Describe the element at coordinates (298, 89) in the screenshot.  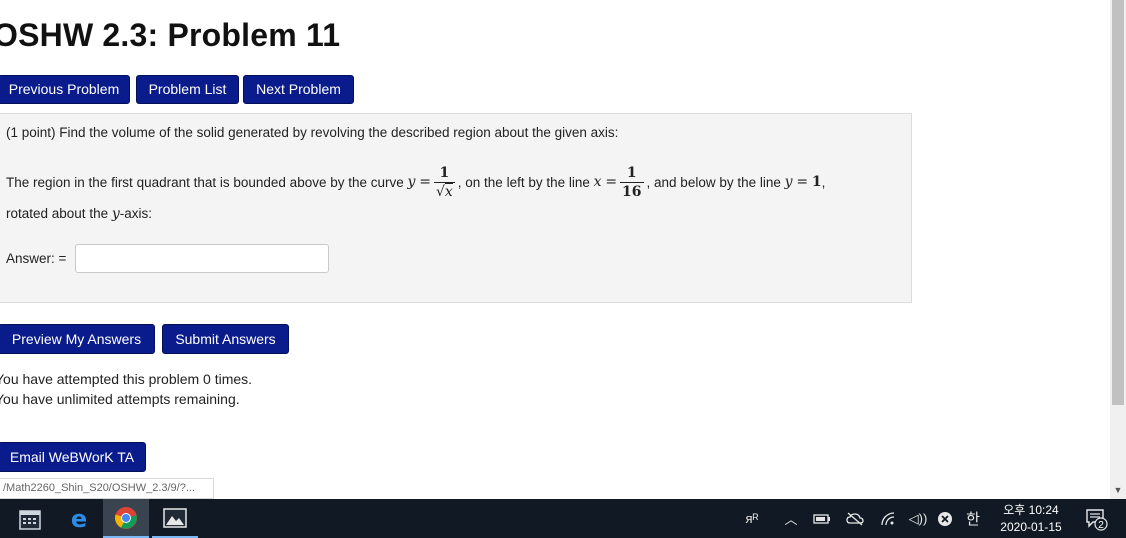
I see `next-problem-button: Next Problem` at that location.